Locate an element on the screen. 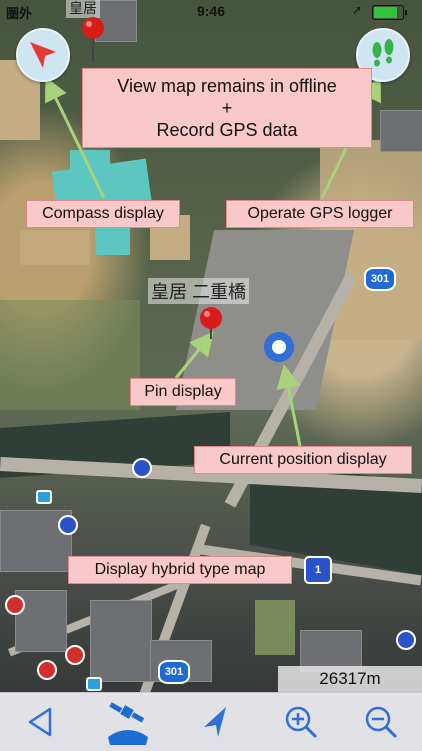 The width and height of the screenshot is (422, 751). callout-pin: Pin display is located at coordinates (183, 392).